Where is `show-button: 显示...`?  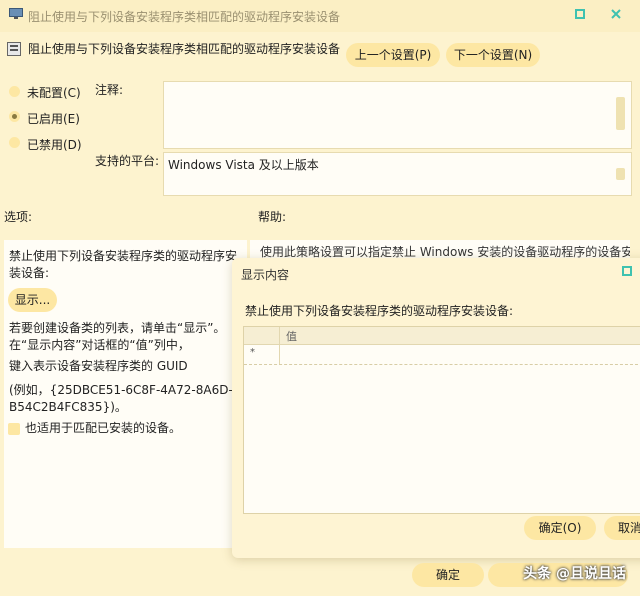
show-button: 显示... is located at coordinates (32, 300).